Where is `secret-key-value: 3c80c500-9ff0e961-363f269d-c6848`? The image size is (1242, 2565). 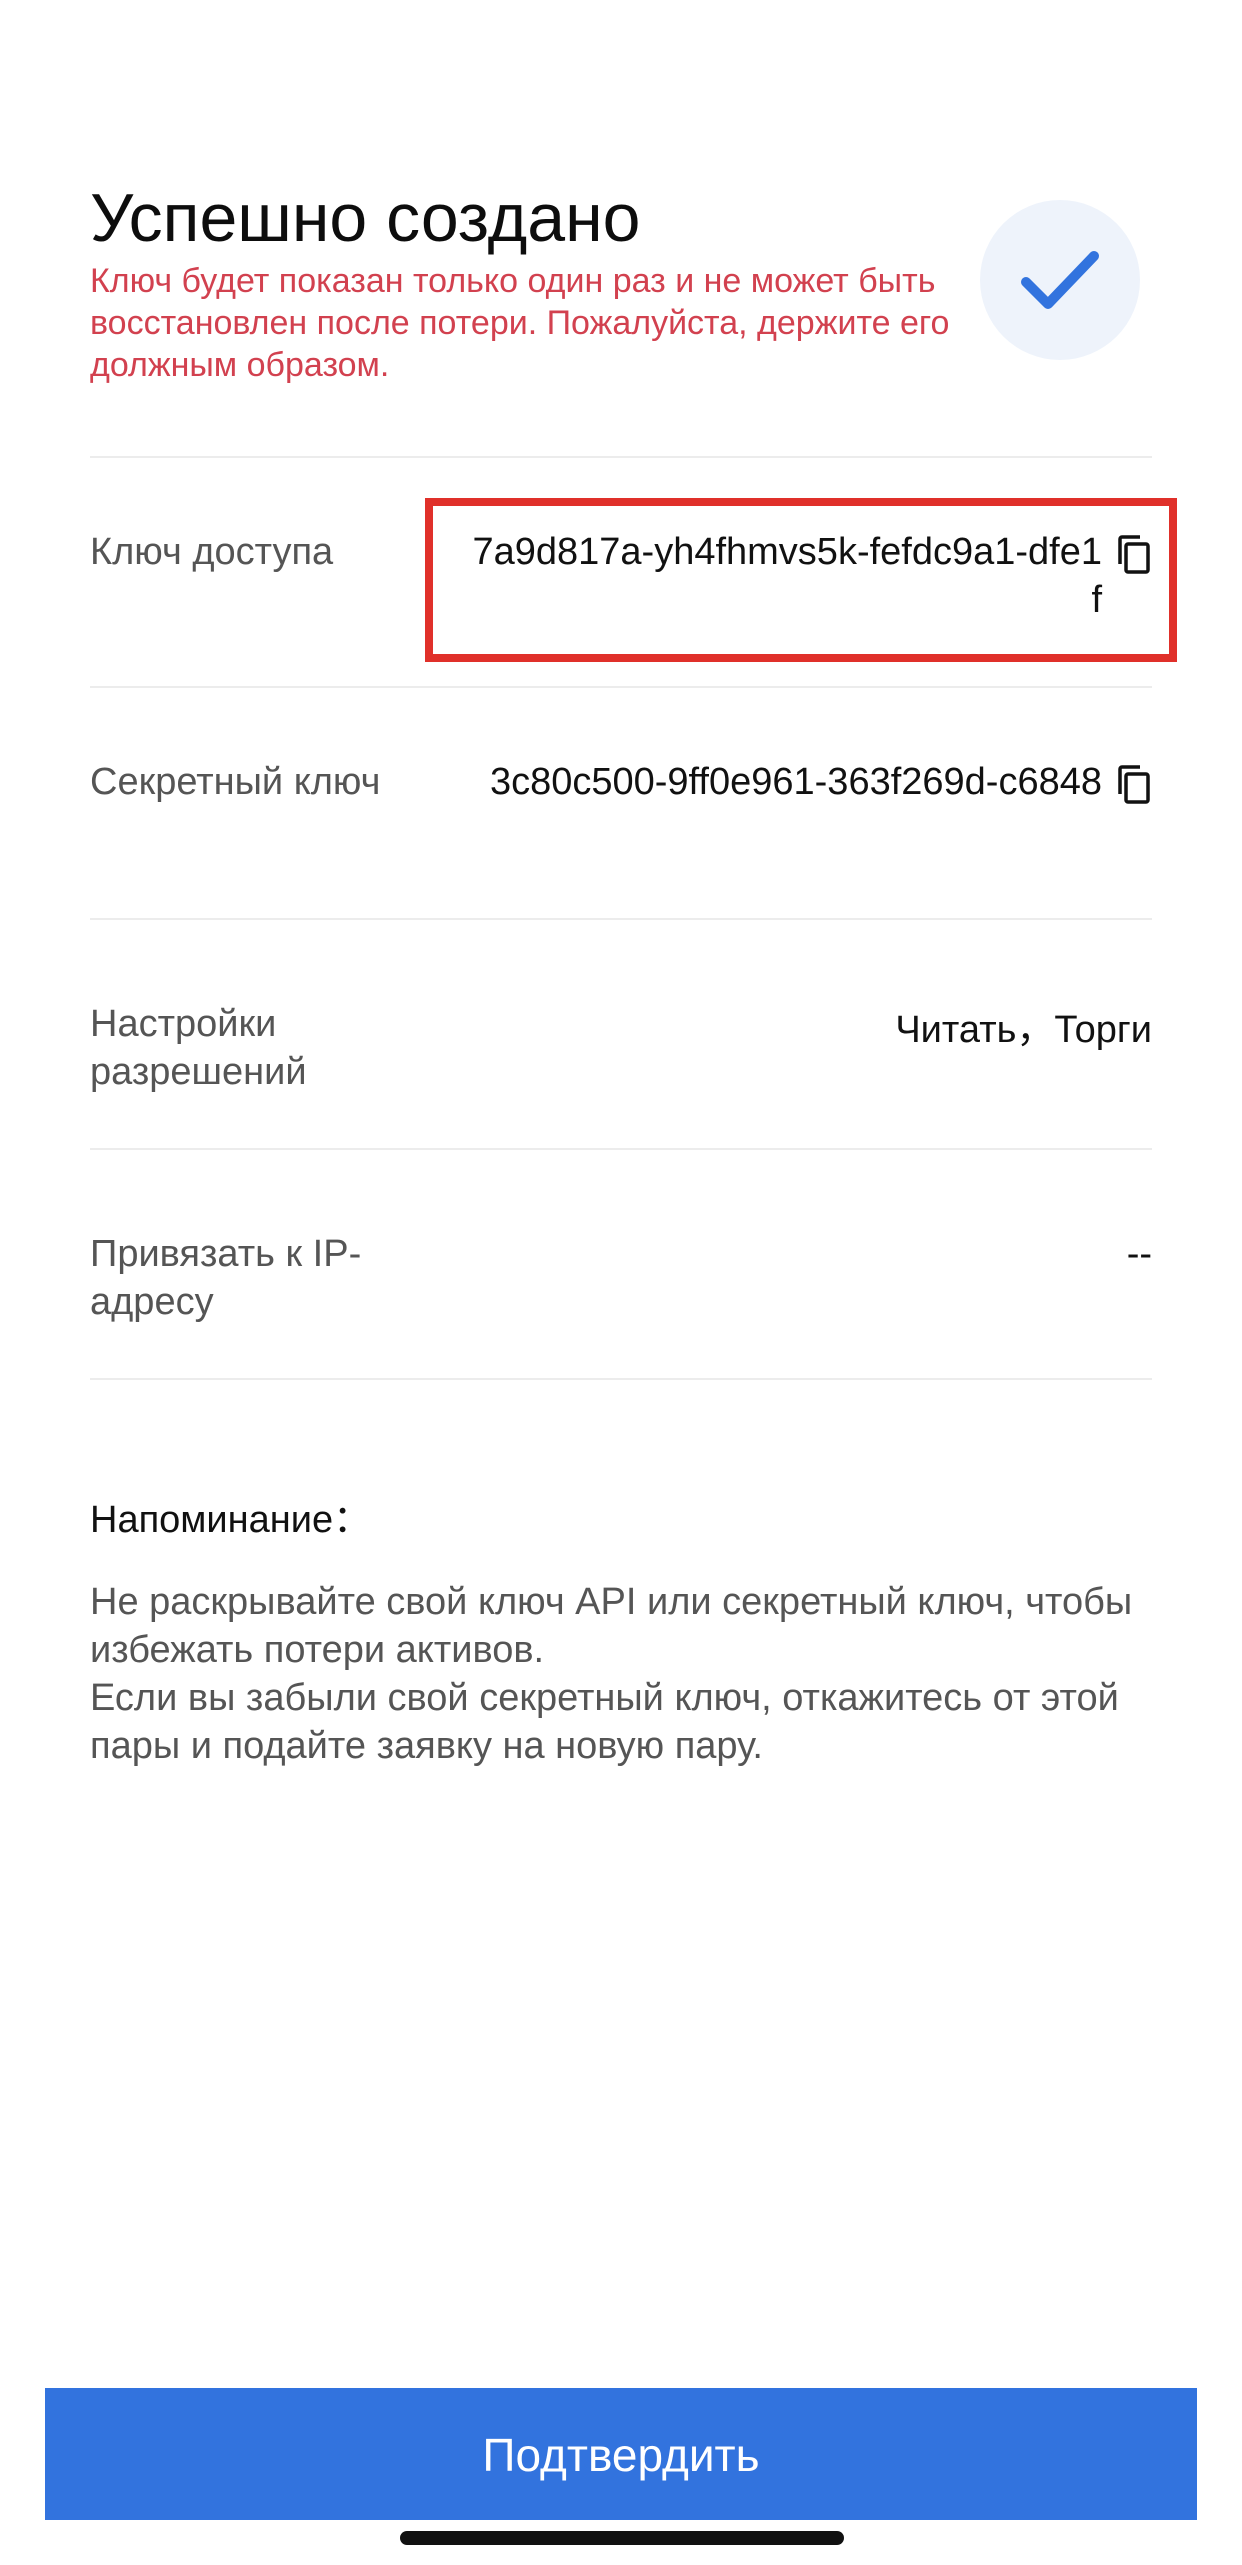
secret-key-value: 3c80c500-9ff0e961-363f269d-c6848 is located at coordinates (795, 782).